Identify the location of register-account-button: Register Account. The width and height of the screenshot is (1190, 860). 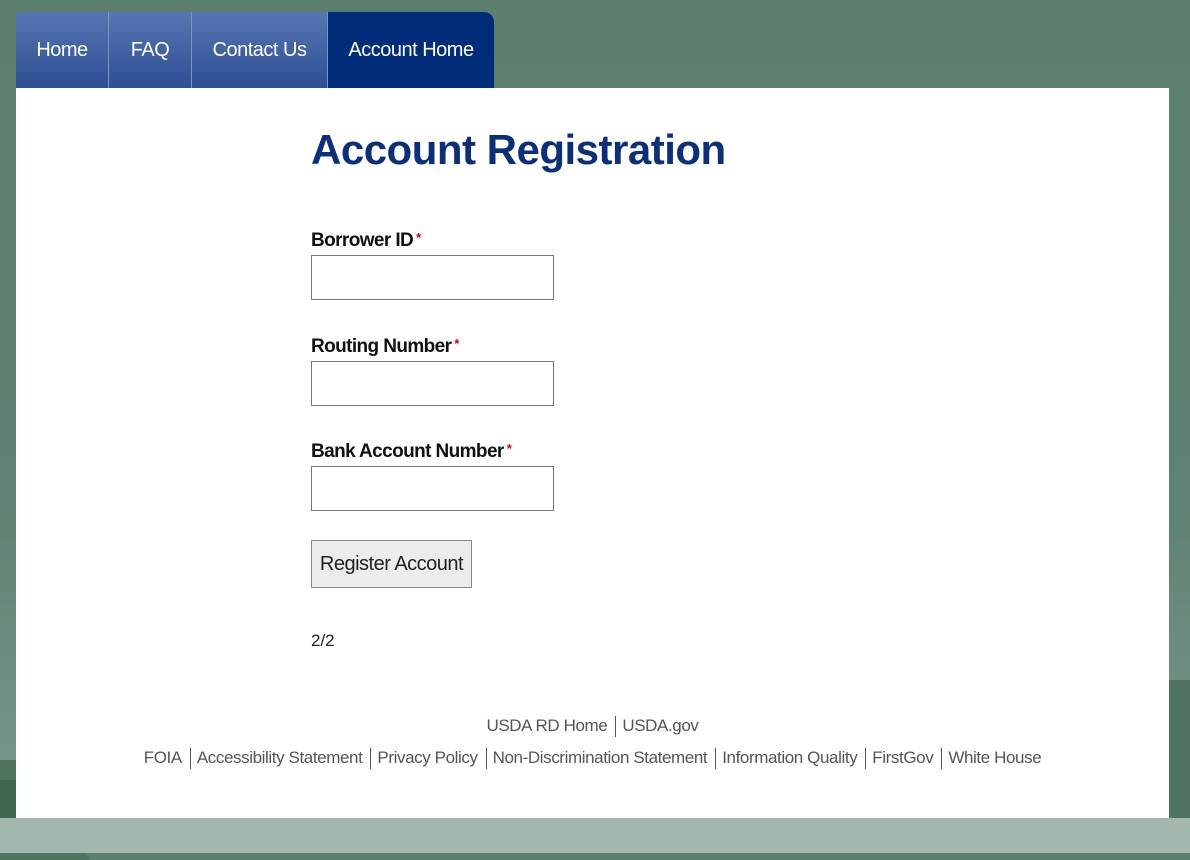
(391, 564).